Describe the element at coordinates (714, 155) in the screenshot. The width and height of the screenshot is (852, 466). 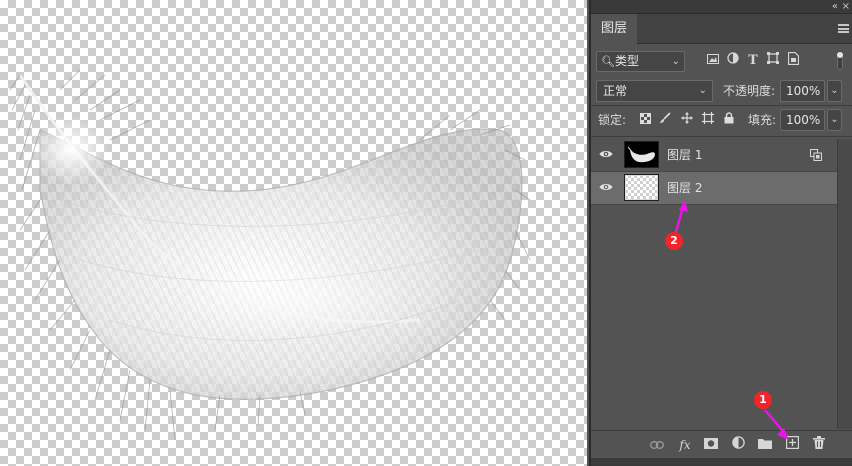
I see `layer-row-1: 图层 1` at that location.